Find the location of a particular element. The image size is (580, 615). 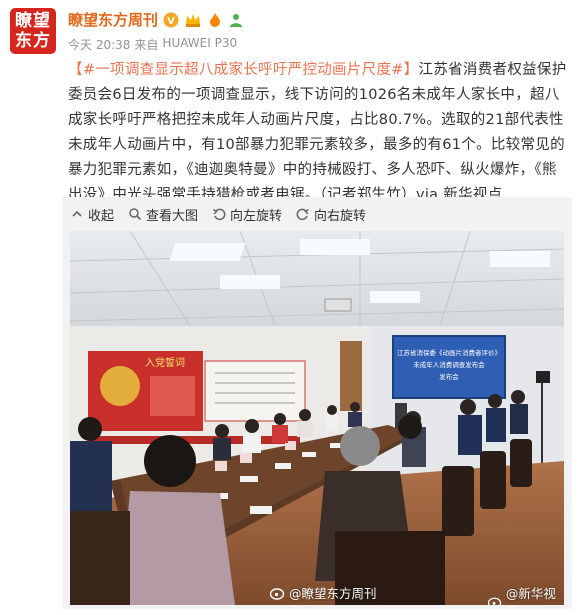

post-meta: 今天 20:38 来自 HUAWEI P30 is located at coordinates (152, 44).